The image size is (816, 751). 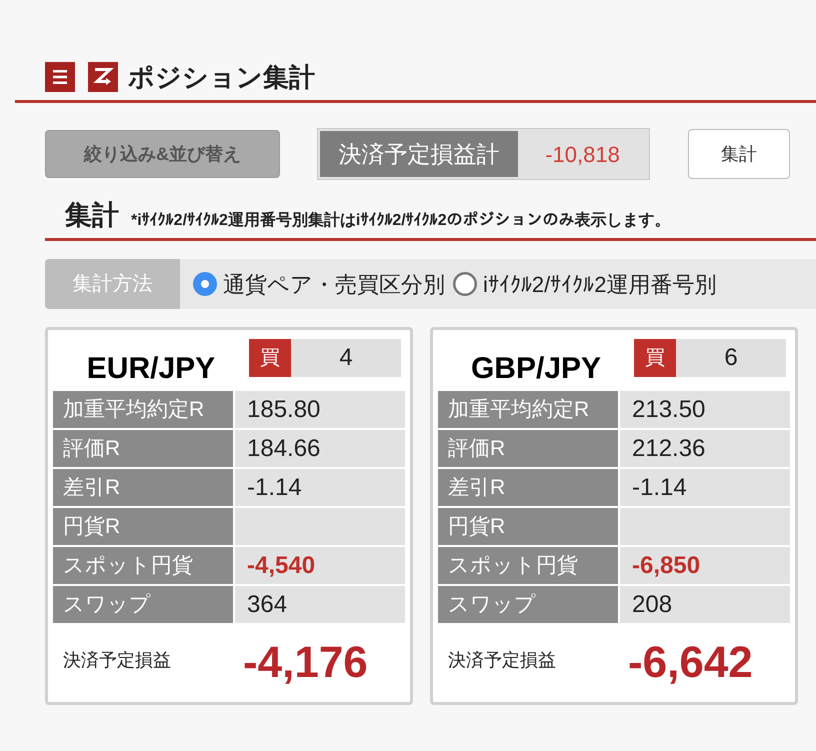 What do you see at coordinates (705, 448) in the screenshot?
I see `row-value: 212.36` at bounding box center [705, 448].